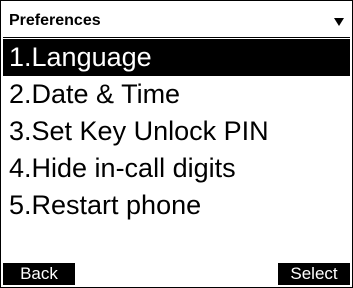 This screenshot has width=353, height=288. What do you see at coordinates (176, 94) in the screenshot?
I see `menu-item-date-time: 2.Date & Time` at bounding box center [176, 94].